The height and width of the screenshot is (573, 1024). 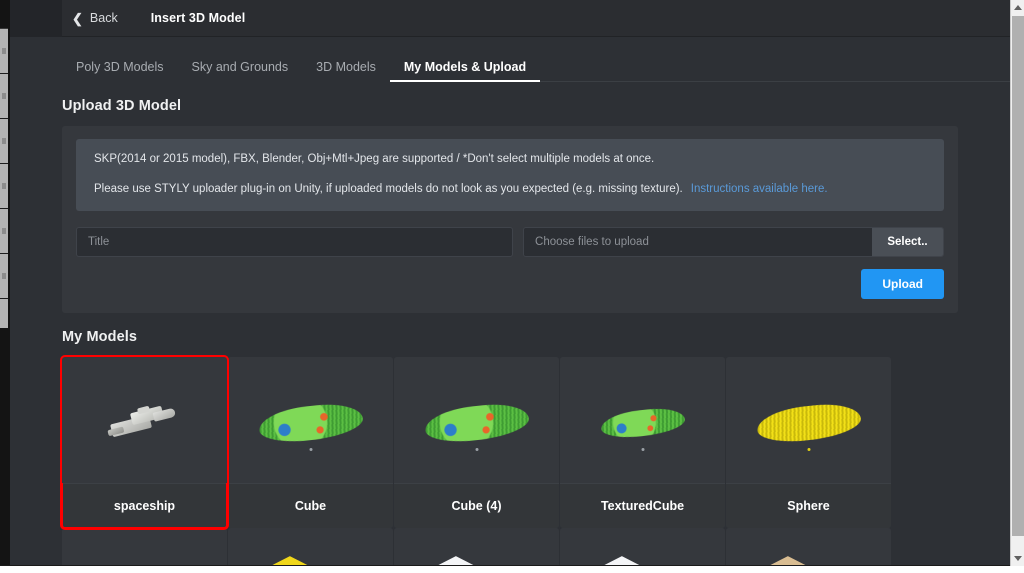 What do you see at coordinates (310, 506) in the screenshot?
I see `model-card-label: Cube` at bounding box center [310, 506].